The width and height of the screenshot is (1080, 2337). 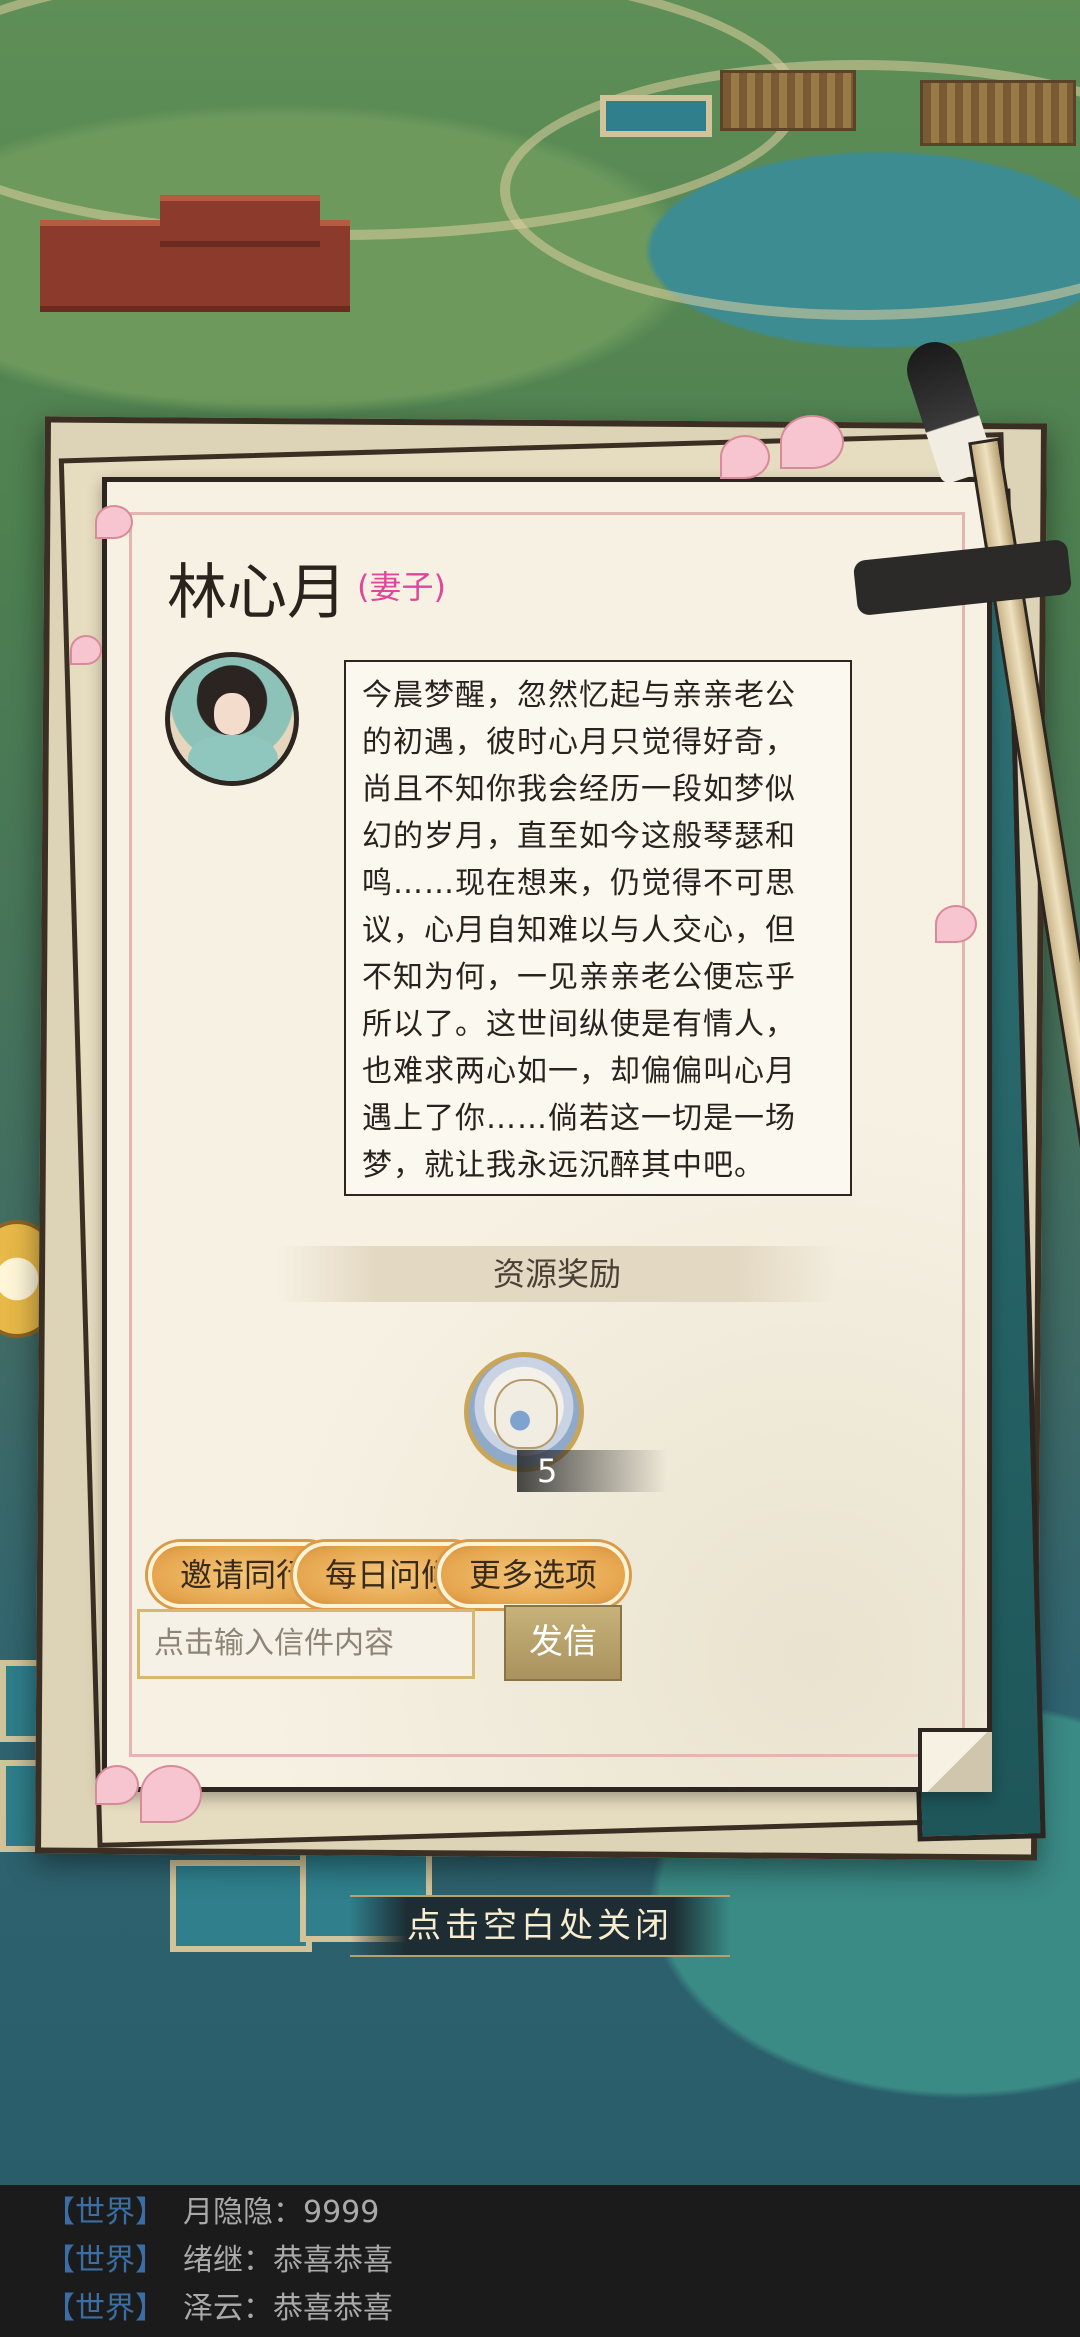 I want to click on chat-message: 【世界】 泽云：恭喜恭喜, so click(x=219, y=2309).